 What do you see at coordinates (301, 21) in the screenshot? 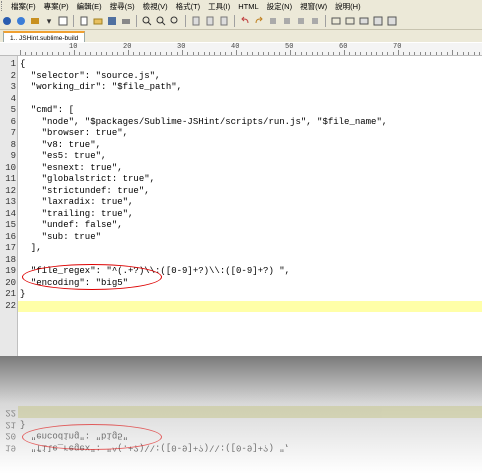
I see `paste-icon` at bounding box center [301, 21].